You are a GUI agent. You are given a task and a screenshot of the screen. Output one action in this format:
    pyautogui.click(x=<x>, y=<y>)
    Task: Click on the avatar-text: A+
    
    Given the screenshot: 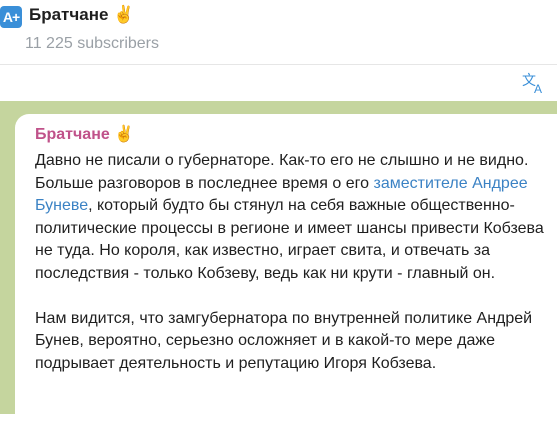 What is the action you would take?
    pyautogui.click(x=11, y=17)
    